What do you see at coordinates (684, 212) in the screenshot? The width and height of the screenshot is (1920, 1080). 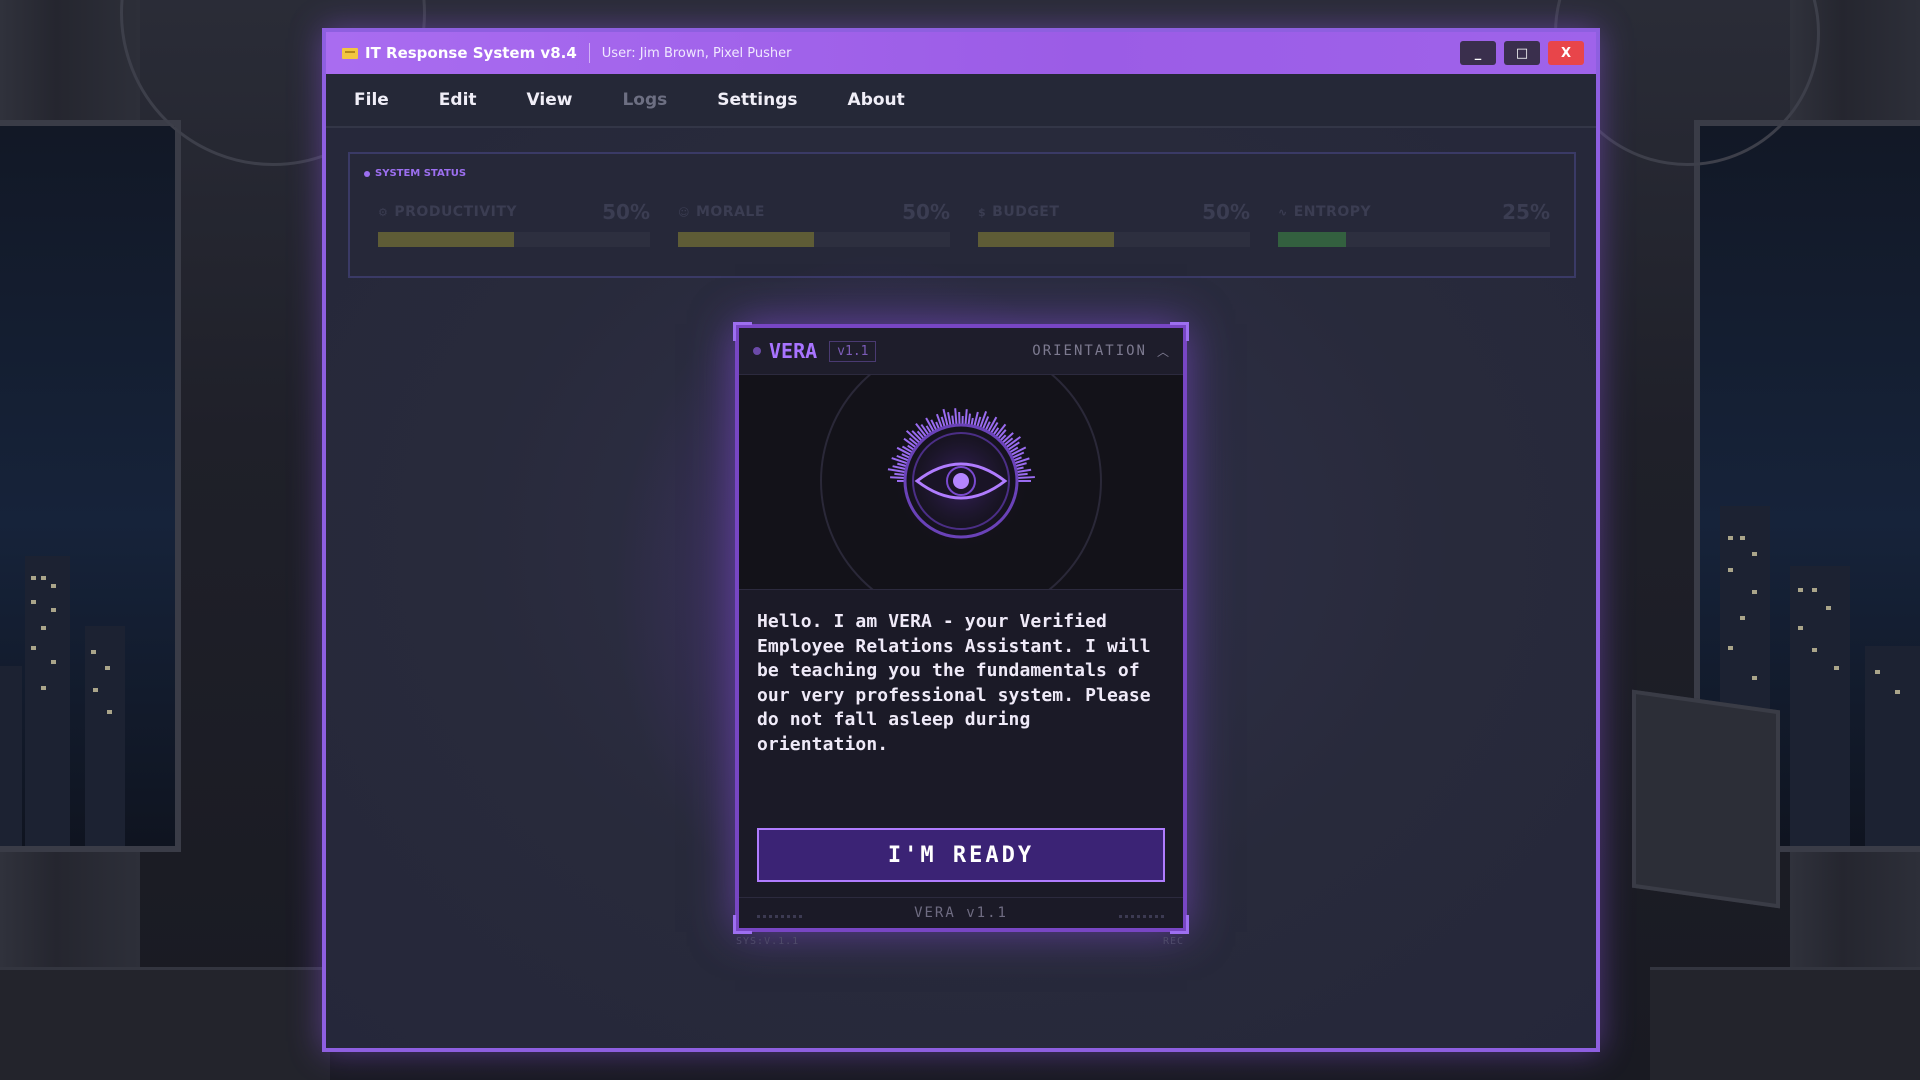 I see `smile-icon: ☺` at bounding box center [684, 212].